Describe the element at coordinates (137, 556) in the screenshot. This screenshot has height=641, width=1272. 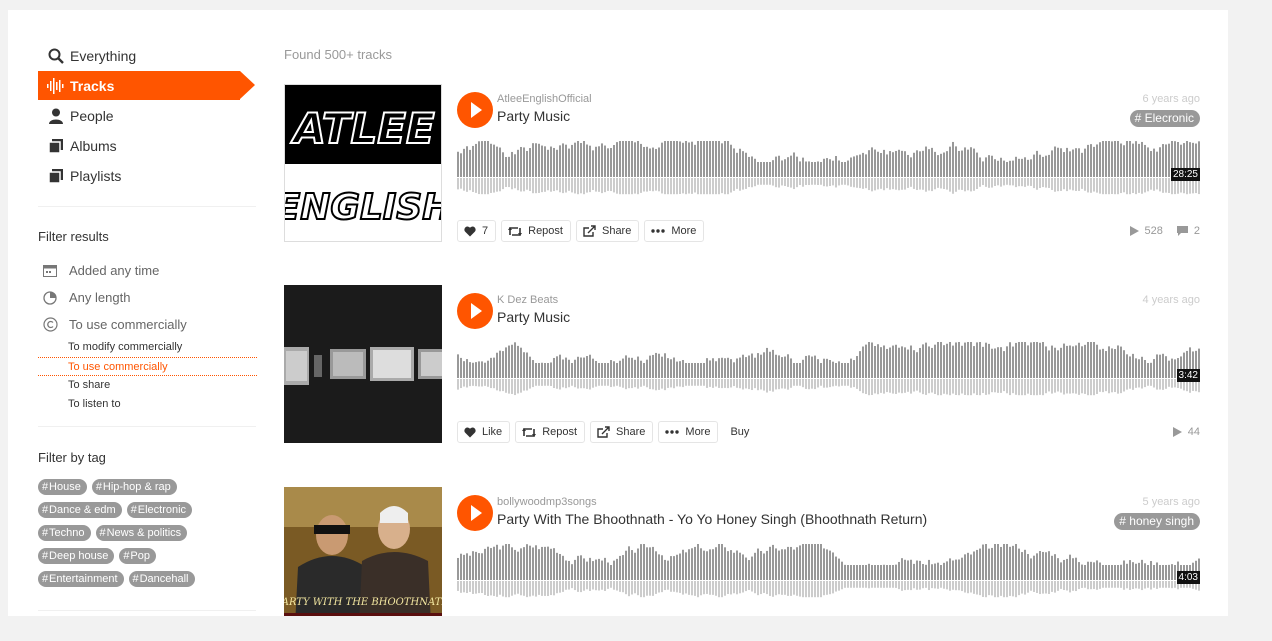
I see `tag-pop: # Pop` at that location.